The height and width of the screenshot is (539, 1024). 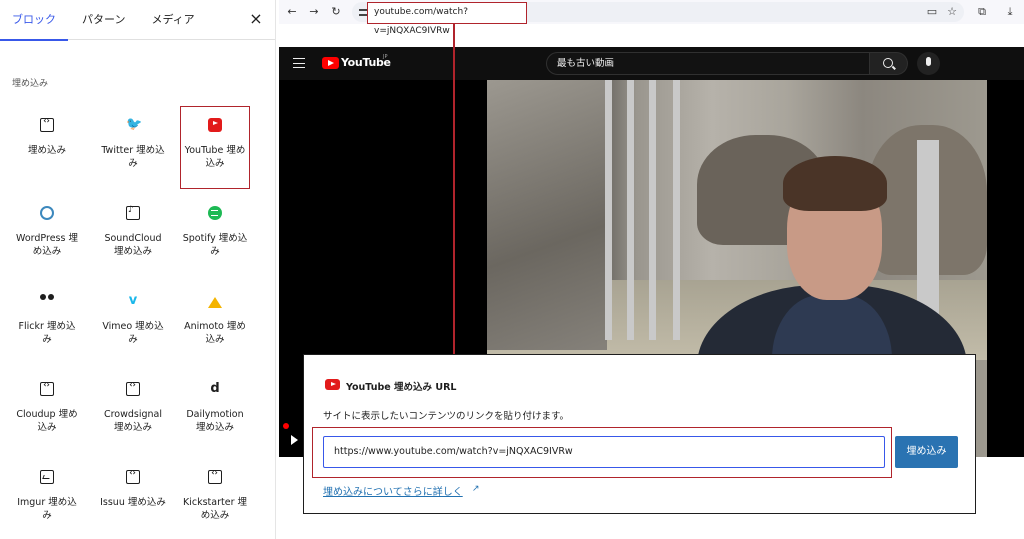 I want to click on video-rock, so click(x=547, y=215).